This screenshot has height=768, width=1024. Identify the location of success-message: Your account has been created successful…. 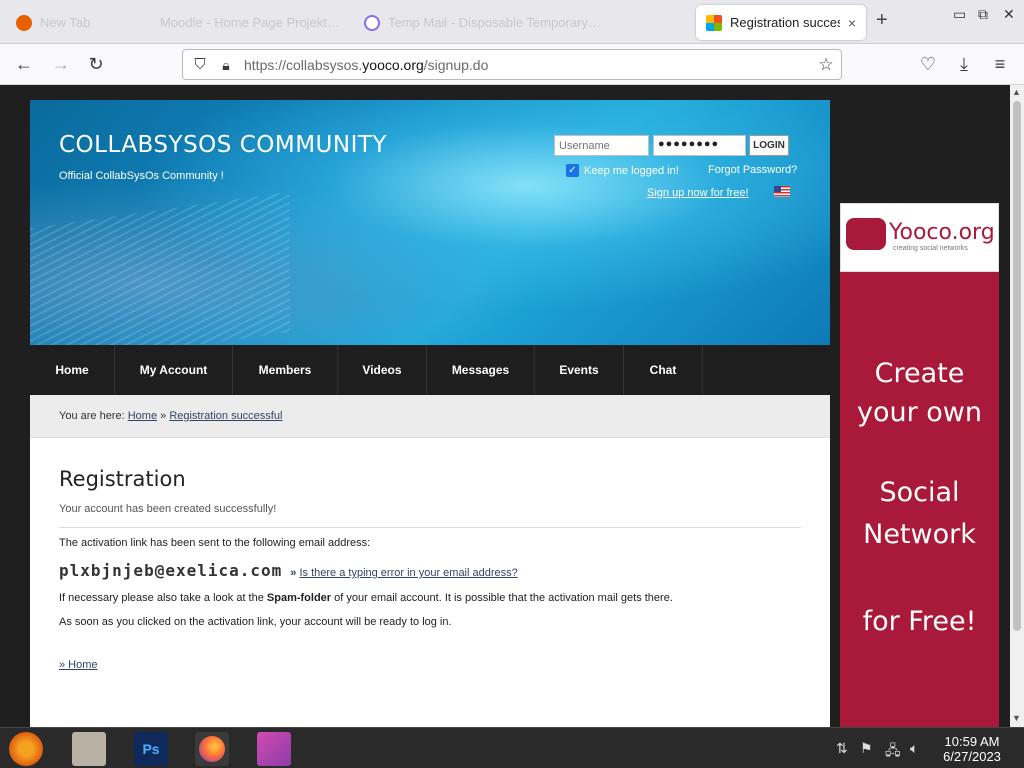
(168, 509).